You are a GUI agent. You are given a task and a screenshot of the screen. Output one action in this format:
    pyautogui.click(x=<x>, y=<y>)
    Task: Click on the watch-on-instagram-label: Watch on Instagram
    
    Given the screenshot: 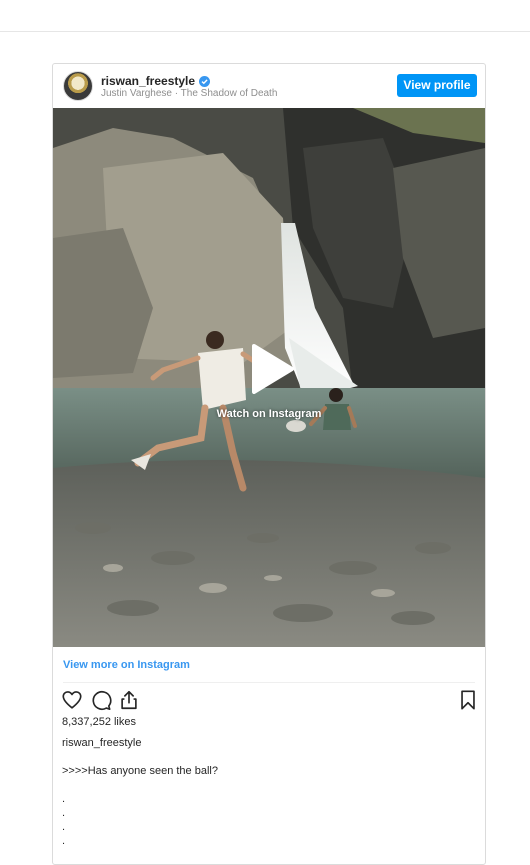 What is the action you would take?
    pyautogui.click(x=269, y=414)
    